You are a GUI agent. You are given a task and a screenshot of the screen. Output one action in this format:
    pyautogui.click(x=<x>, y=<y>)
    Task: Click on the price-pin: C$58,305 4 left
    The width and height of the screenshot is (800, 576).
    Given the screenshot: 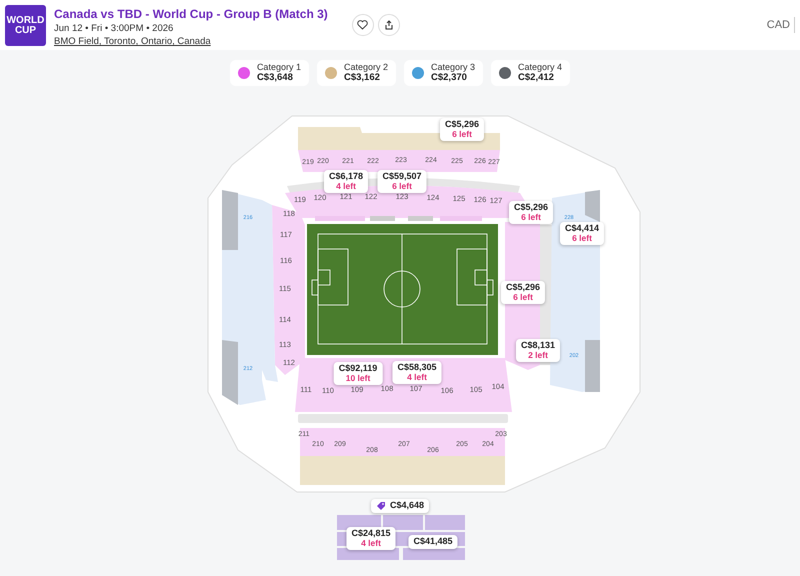 What is the action you would take?
    pyautogui.click(x=417, y=372)
    